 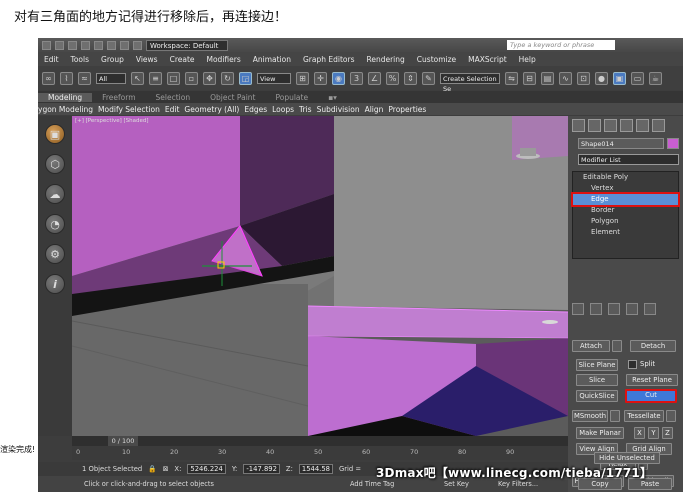 I want to click on open-icon, so click(x=72, y=45).